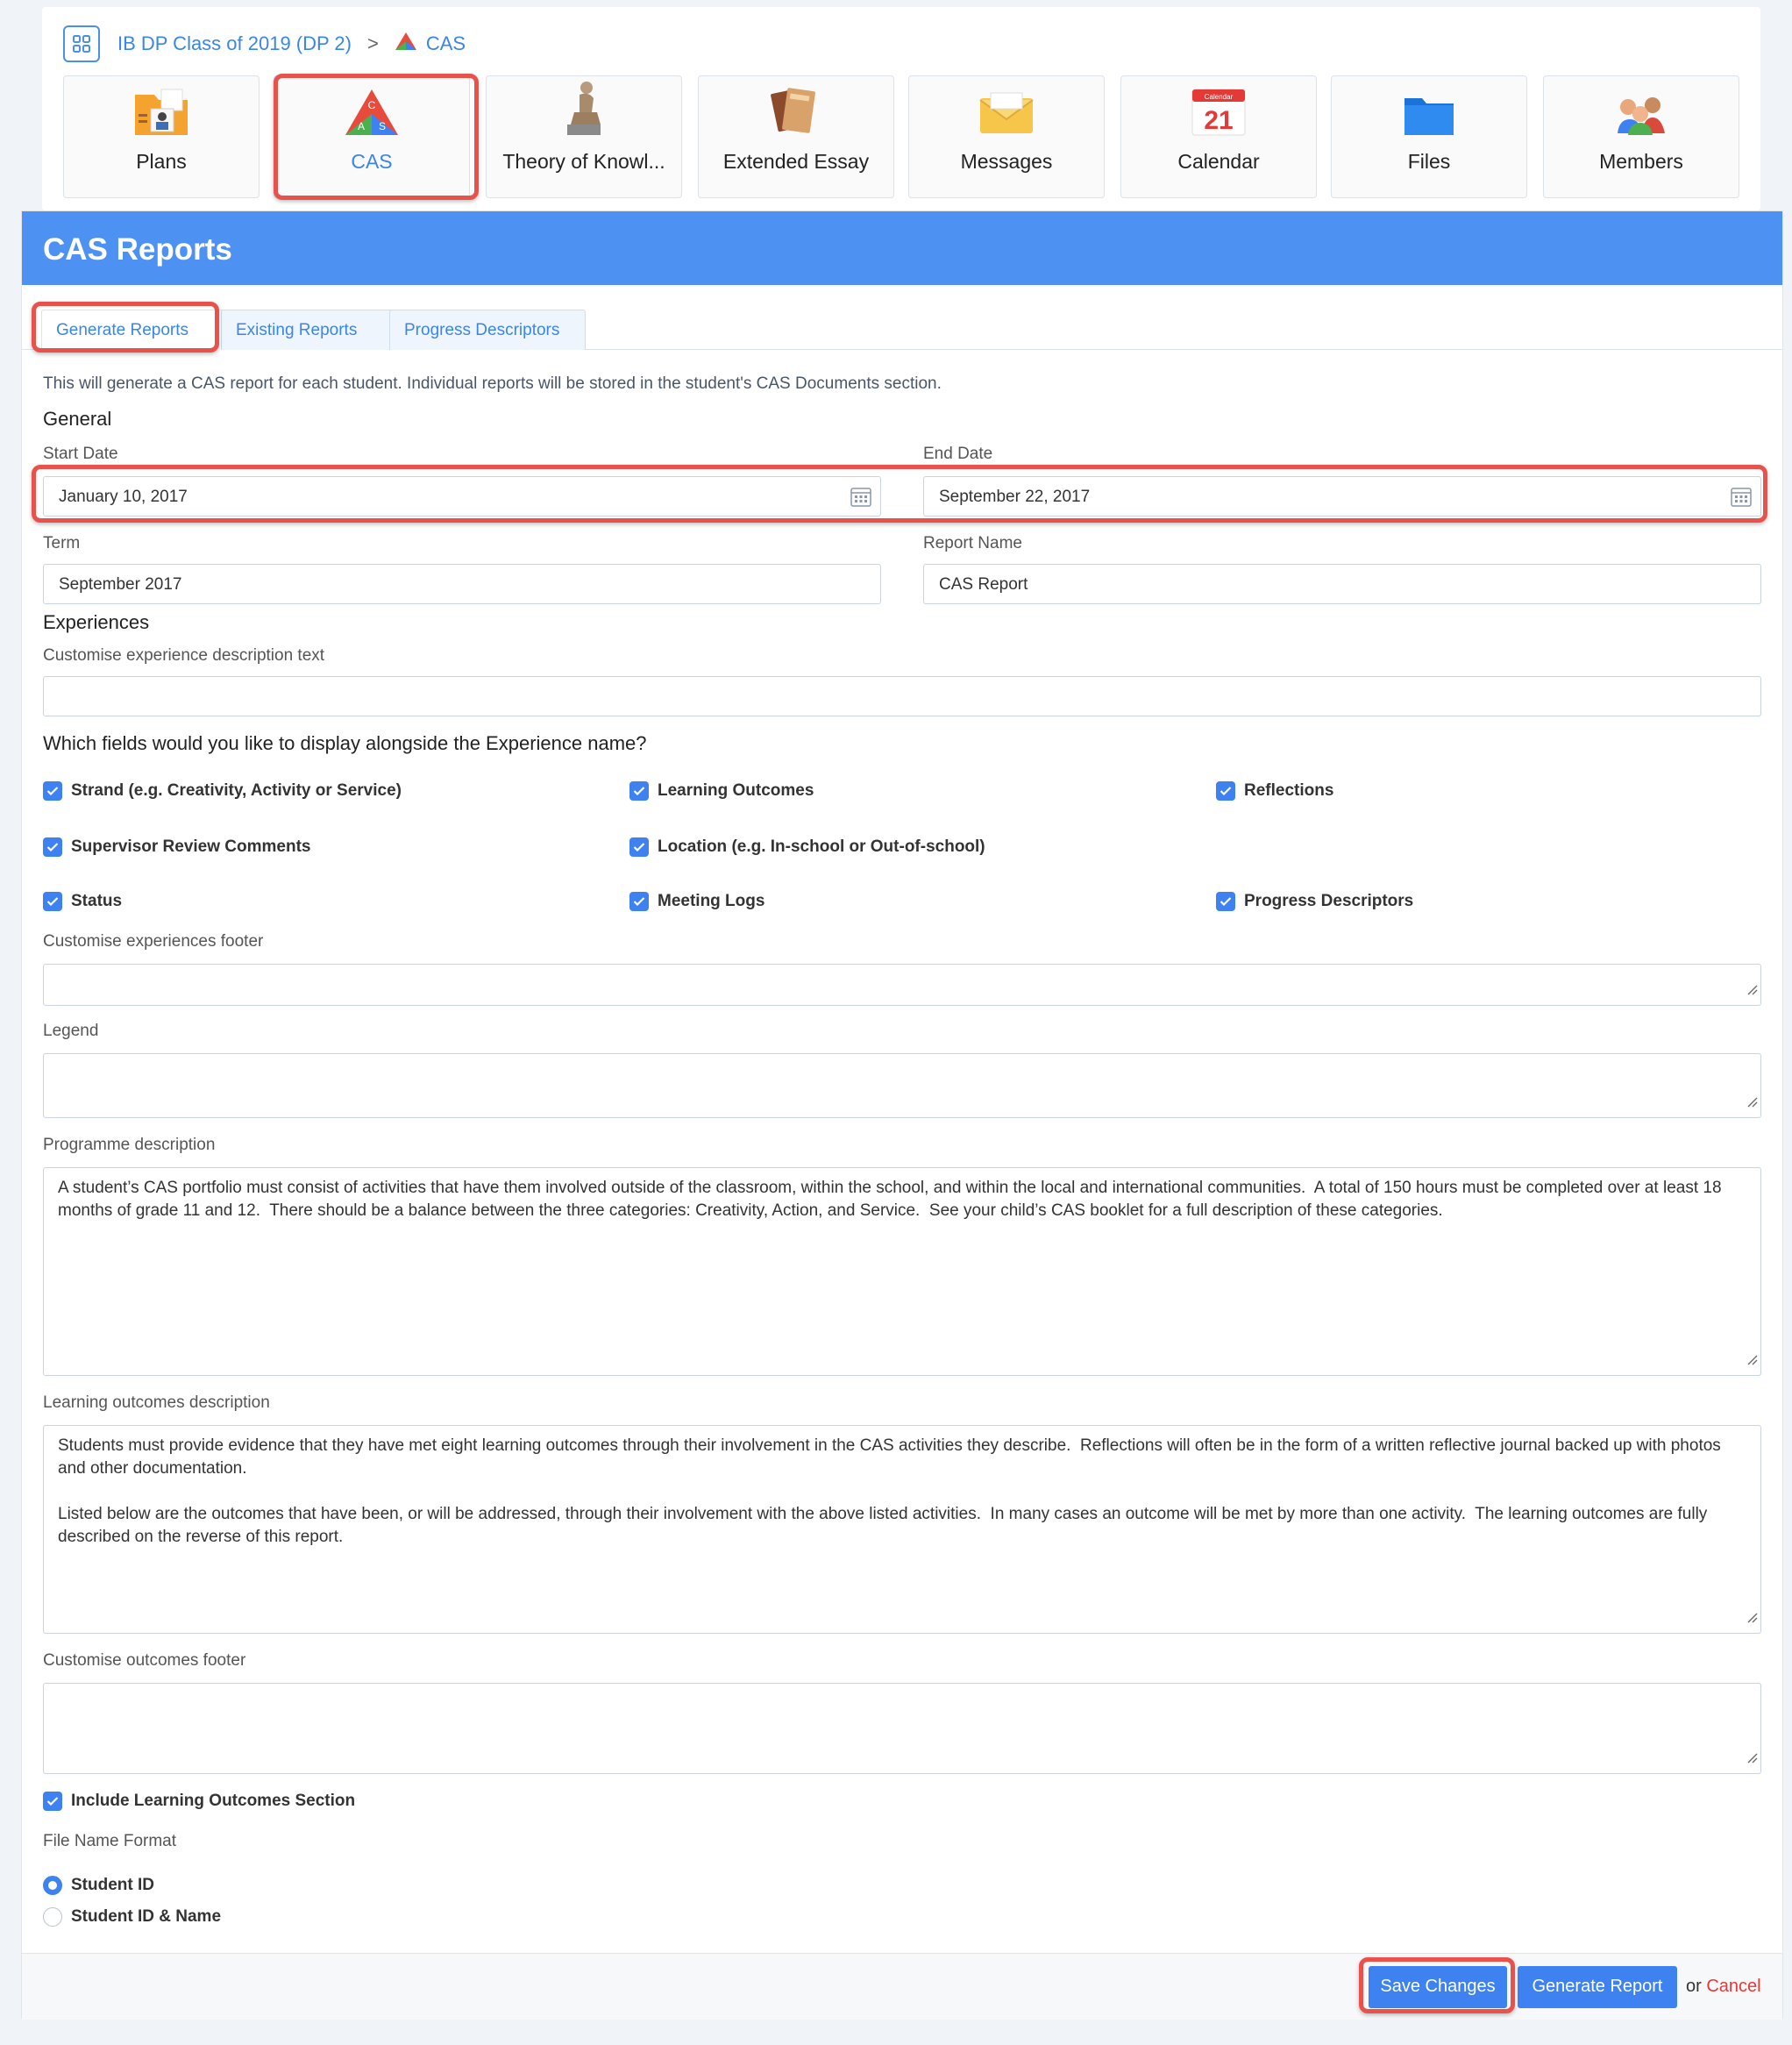  Describe the element at coordinates (96, 622) in the screenshot. I see `experiences-heading: Experiences` at that location.